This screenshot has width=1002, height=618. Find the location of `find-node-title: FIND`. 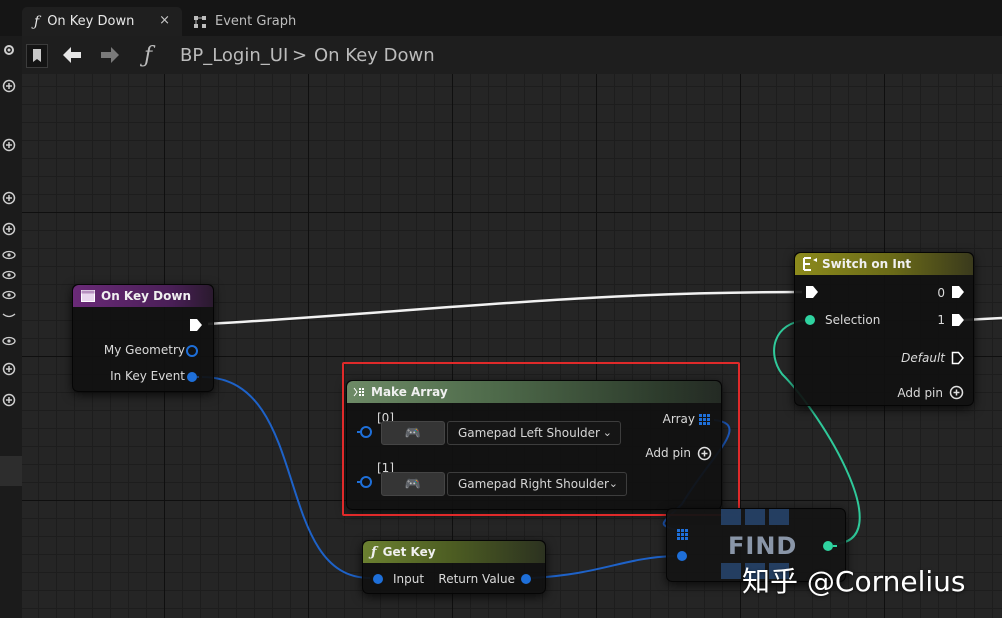

find-node-title: FIND is located at coordinates (763, 546).